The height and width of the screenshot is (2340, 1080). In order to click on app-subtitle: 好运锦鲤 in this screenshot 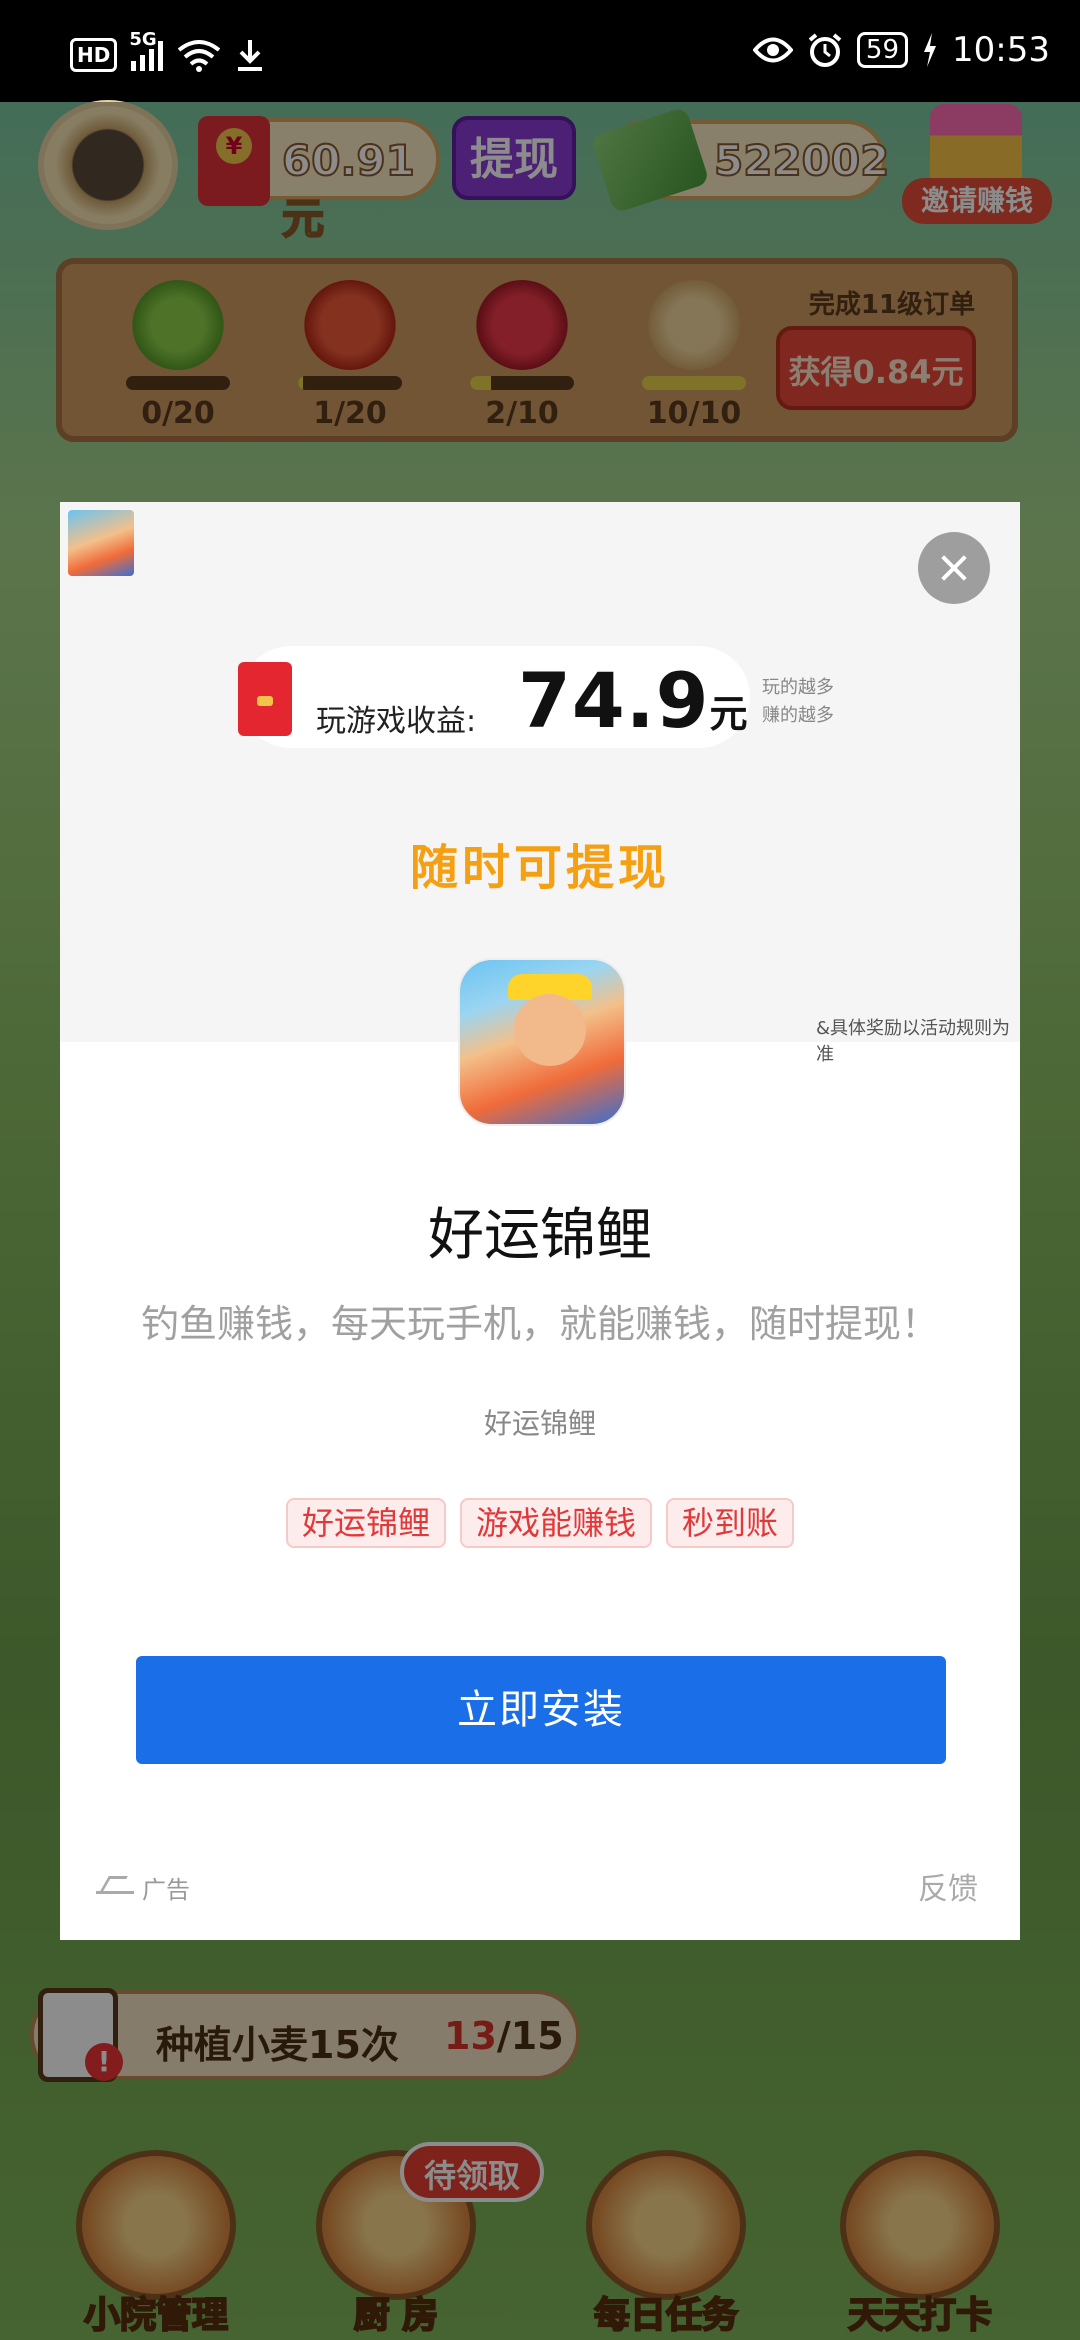, I will do `click(539, 1423)`.